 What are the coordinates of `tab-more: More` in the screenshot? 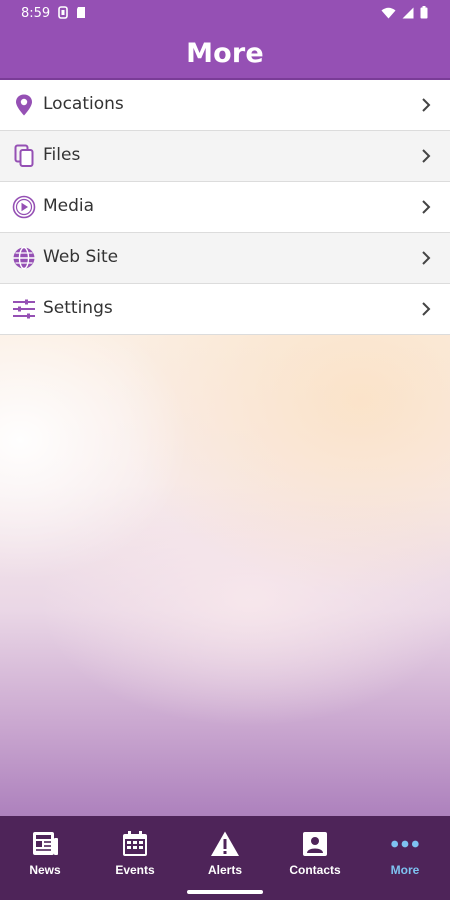 It's located at (405, 851).